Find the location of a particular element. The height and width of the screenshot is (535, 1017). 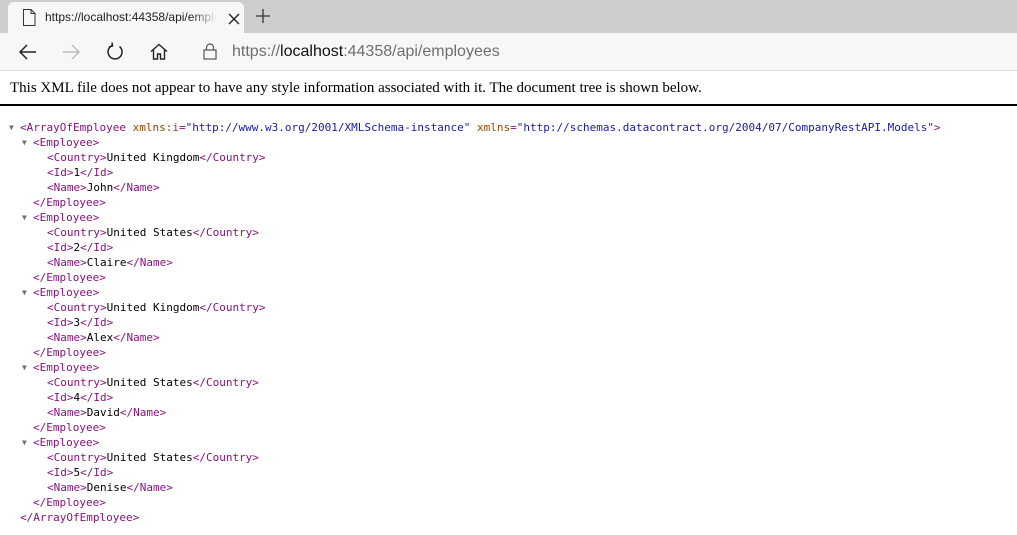

url-text: https://localhost:44358/api/employees is located at coordinates (366, 52).